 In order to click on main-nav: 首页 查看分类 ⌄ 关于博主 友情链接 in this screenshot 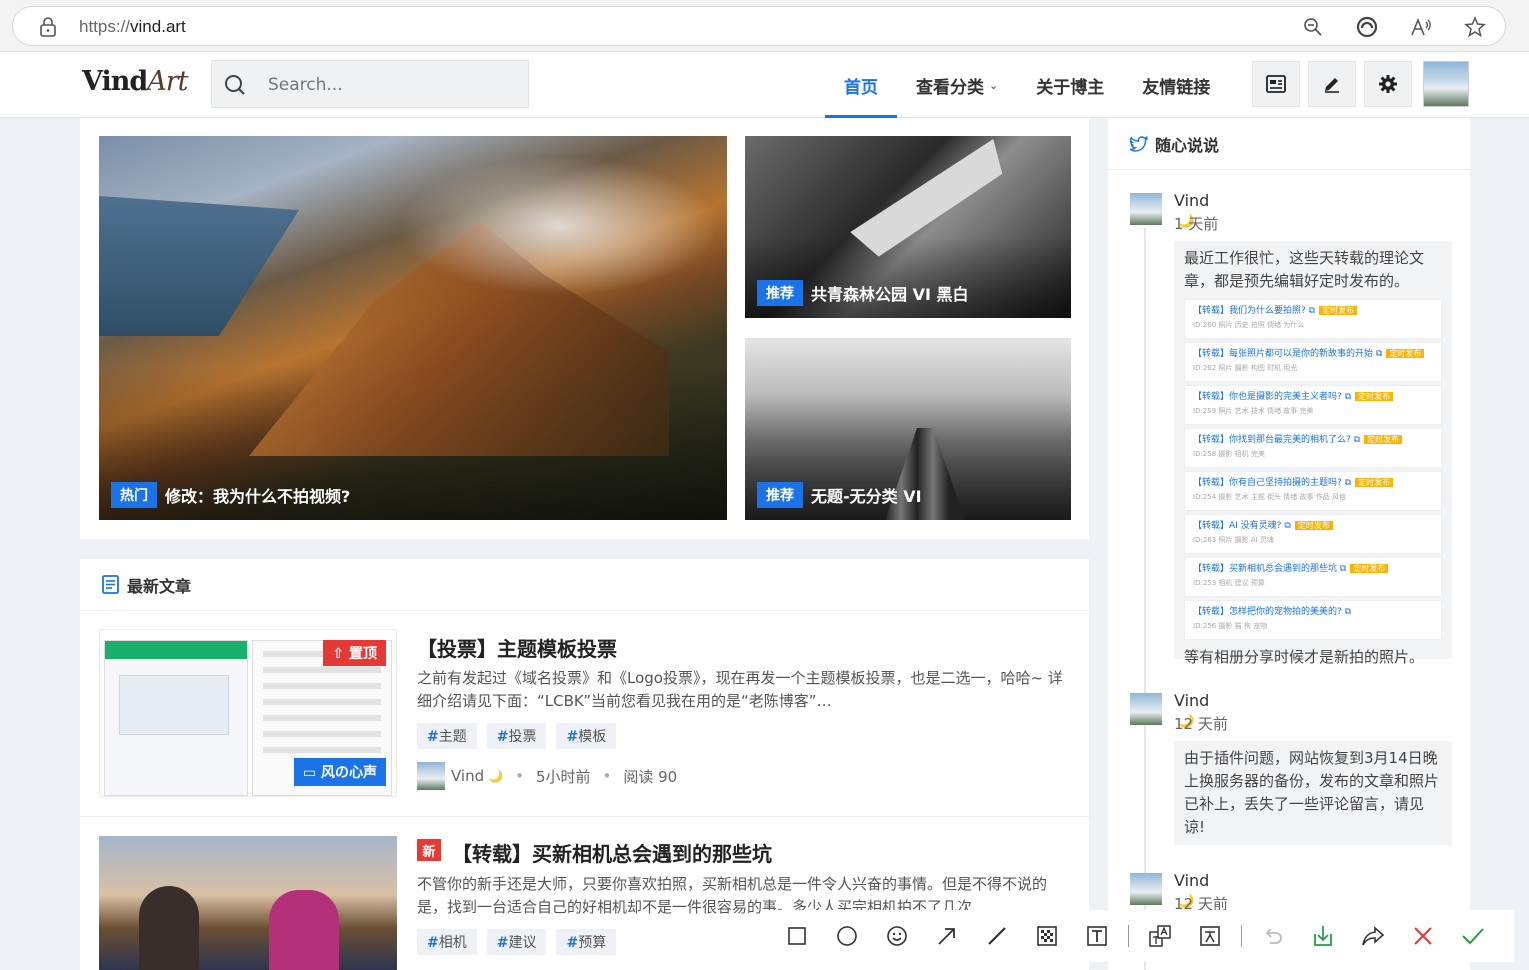, I will do `click(1027, 85)`.